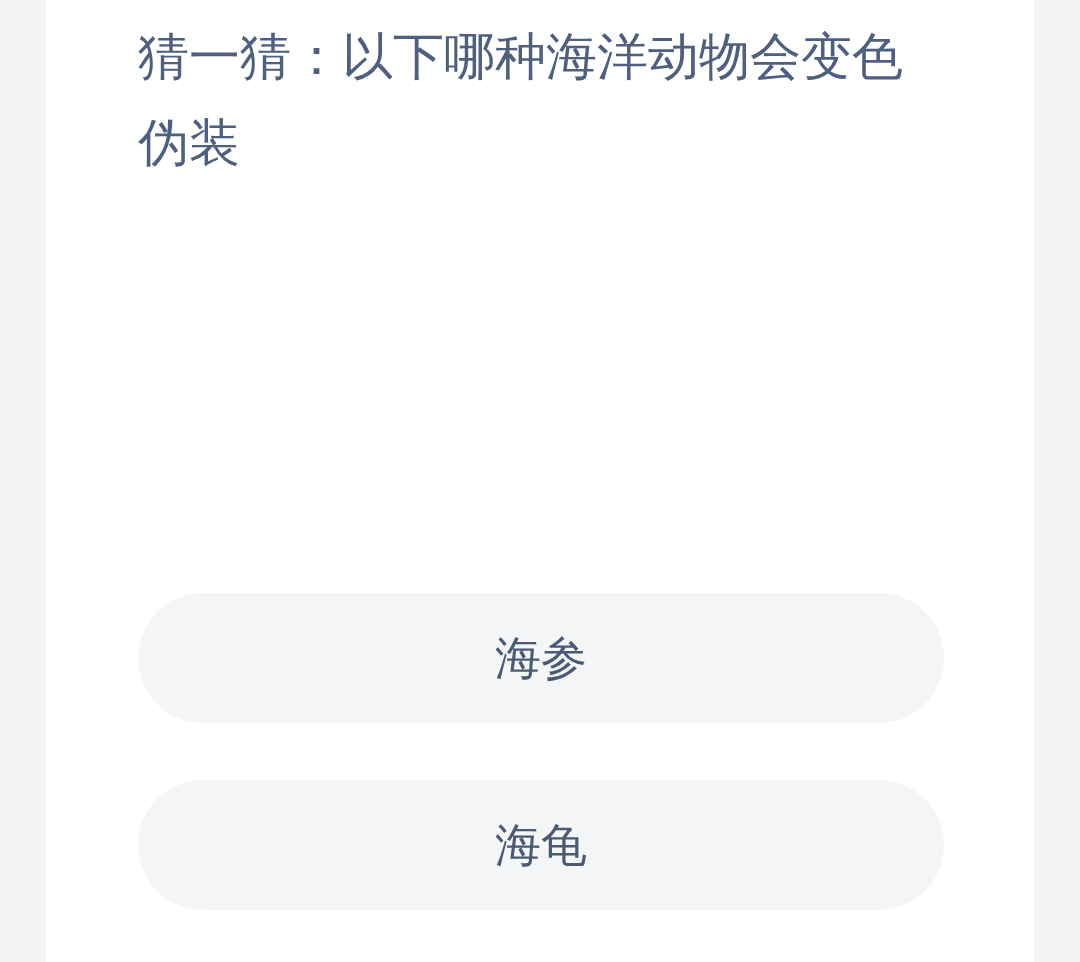 This screenshot has height=962, width=1080. What do you see at coordinates (541, 658) in the screenshot?
I see `answer-option: 海参` at bounding box center [541, 658].